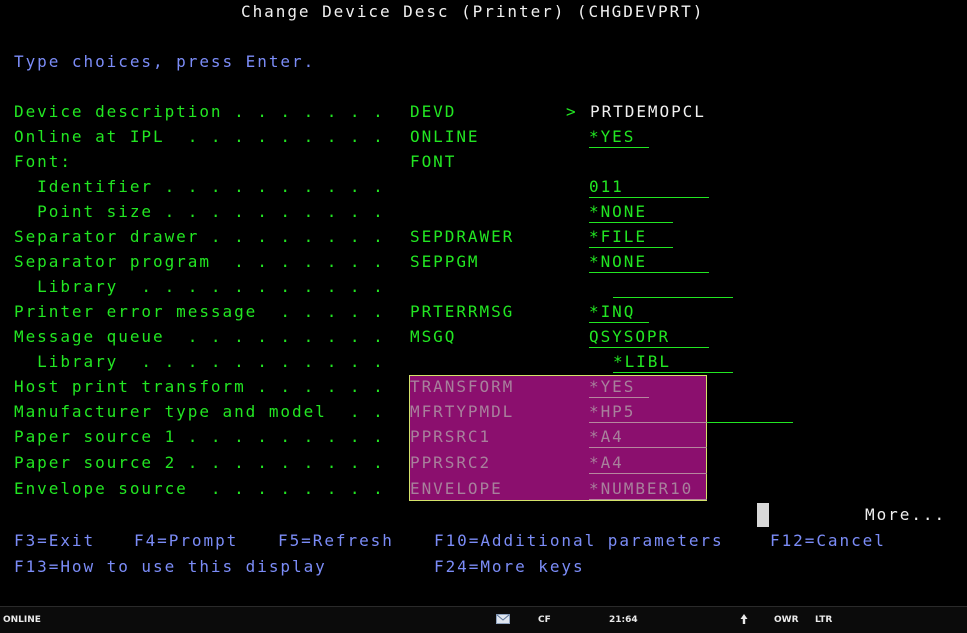 The image size is (967, 633). Describe the element at coordinates (462, 236) in the screenshot. I see `param-keyword-sepdrawer: SEPDRAWER` at that location.